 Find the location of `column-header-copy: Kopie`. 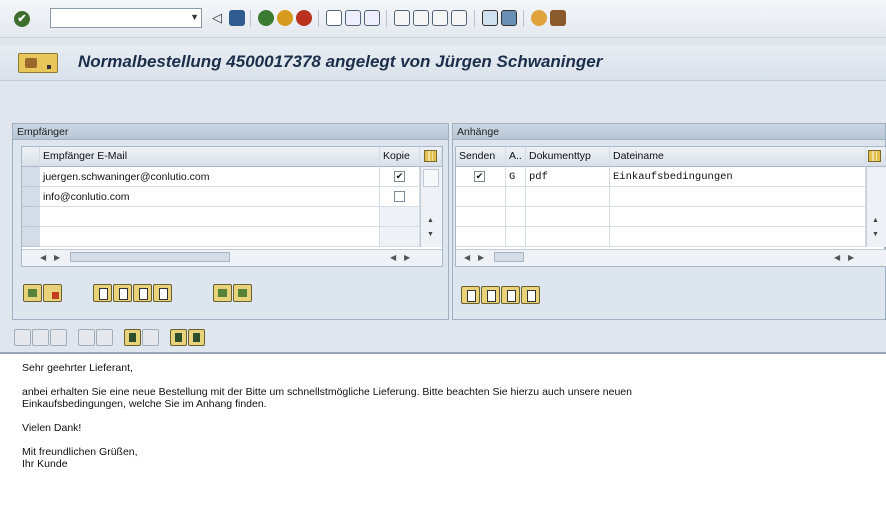

column-header-copy: Kopie is located at coordinates (400, 157).